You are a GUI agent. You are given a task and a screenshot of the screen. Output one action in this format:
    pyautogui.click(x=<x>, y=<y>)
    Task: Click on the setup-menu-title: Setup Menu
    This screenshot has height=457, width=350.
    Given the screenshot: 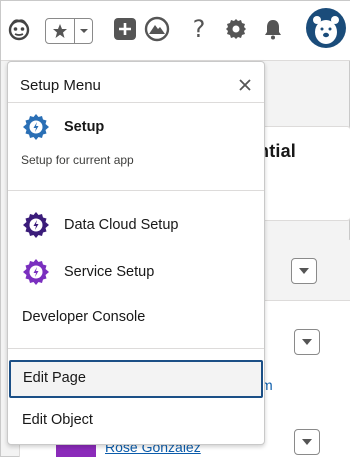 What is the action you would take?
    pyautogui.click(x=60, y=85)
    